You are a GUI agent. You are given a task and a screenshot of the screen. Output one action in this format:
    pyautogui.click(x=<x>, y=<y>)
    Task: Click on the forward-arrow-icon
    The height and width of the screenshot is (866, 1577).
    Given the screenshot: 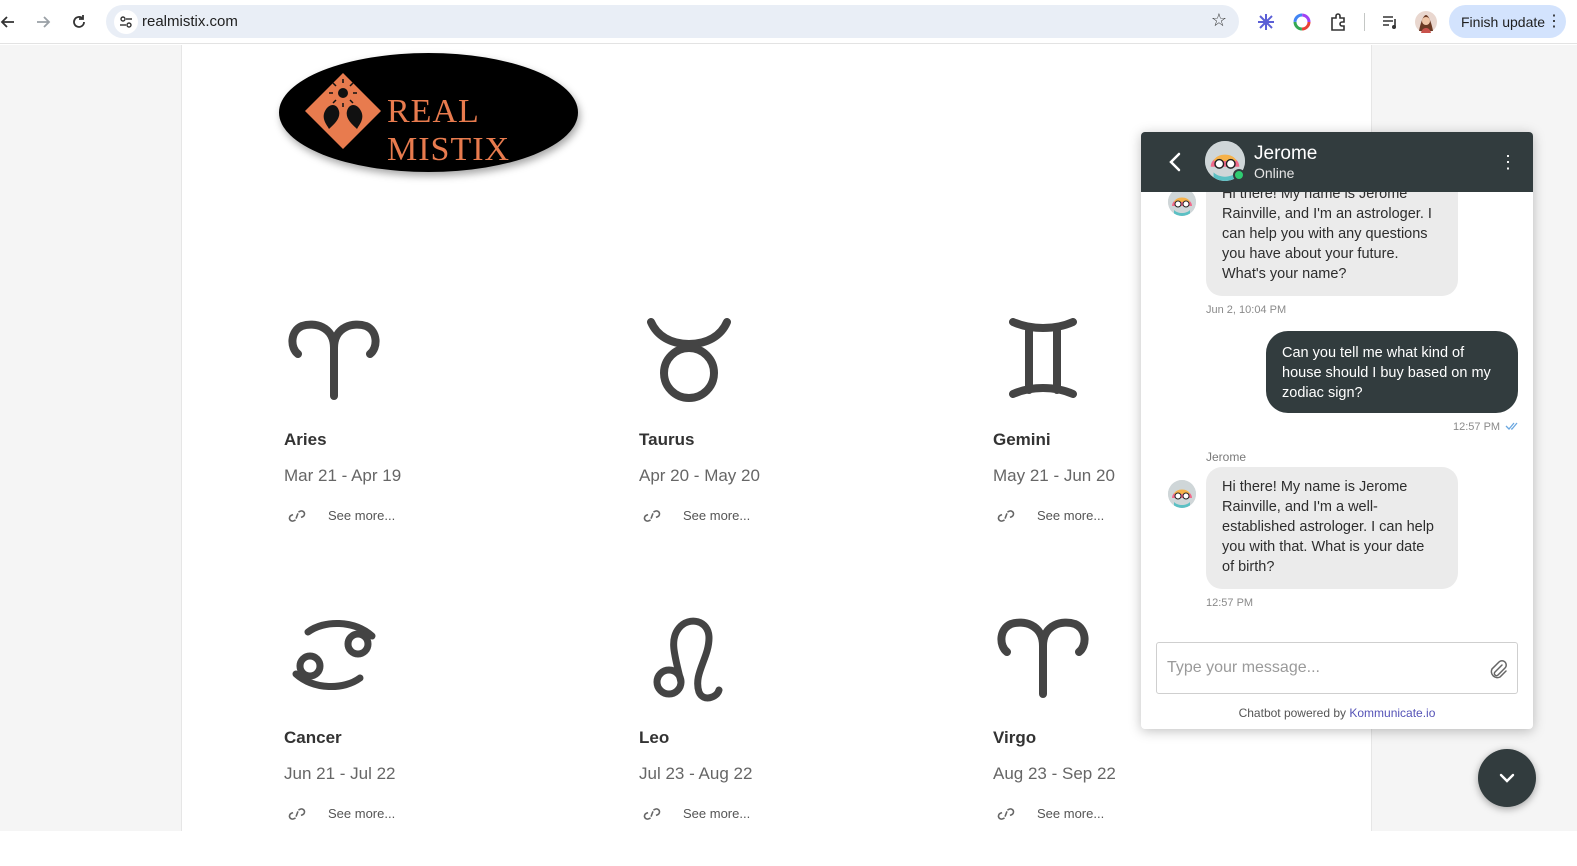 What is the action you would take?
    pyautogui.click(x=43, y=22)
    